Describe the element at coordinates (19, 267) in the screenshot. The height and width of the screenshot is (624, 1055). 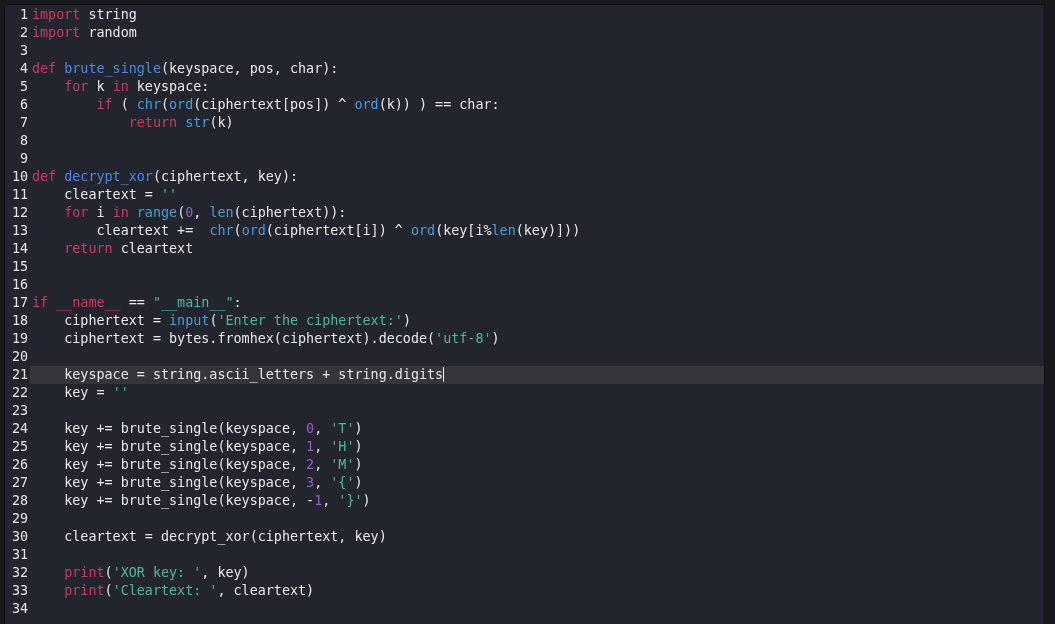
I see `line-number: 15` at that location.